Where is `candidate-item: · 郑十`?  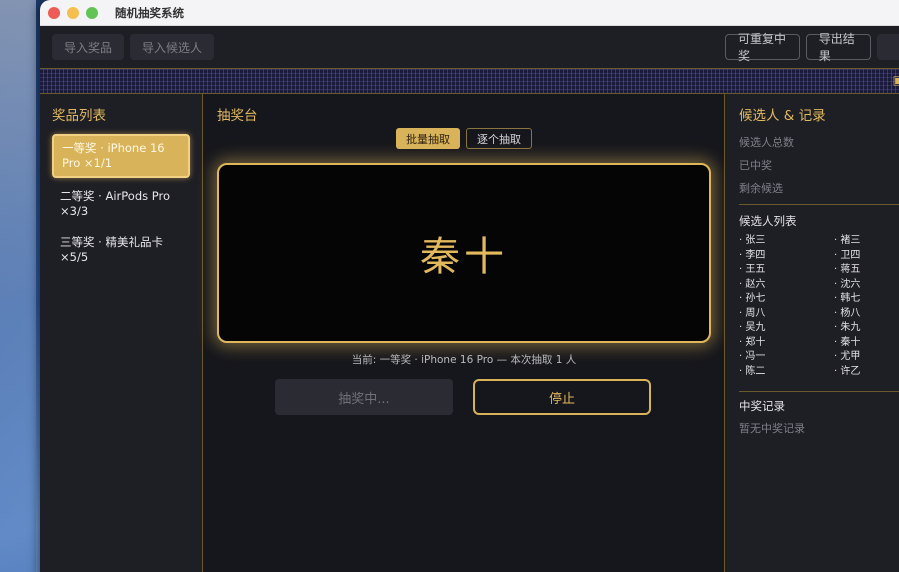 candidate-item: · 郑十 is located at coordinates (752, 342).